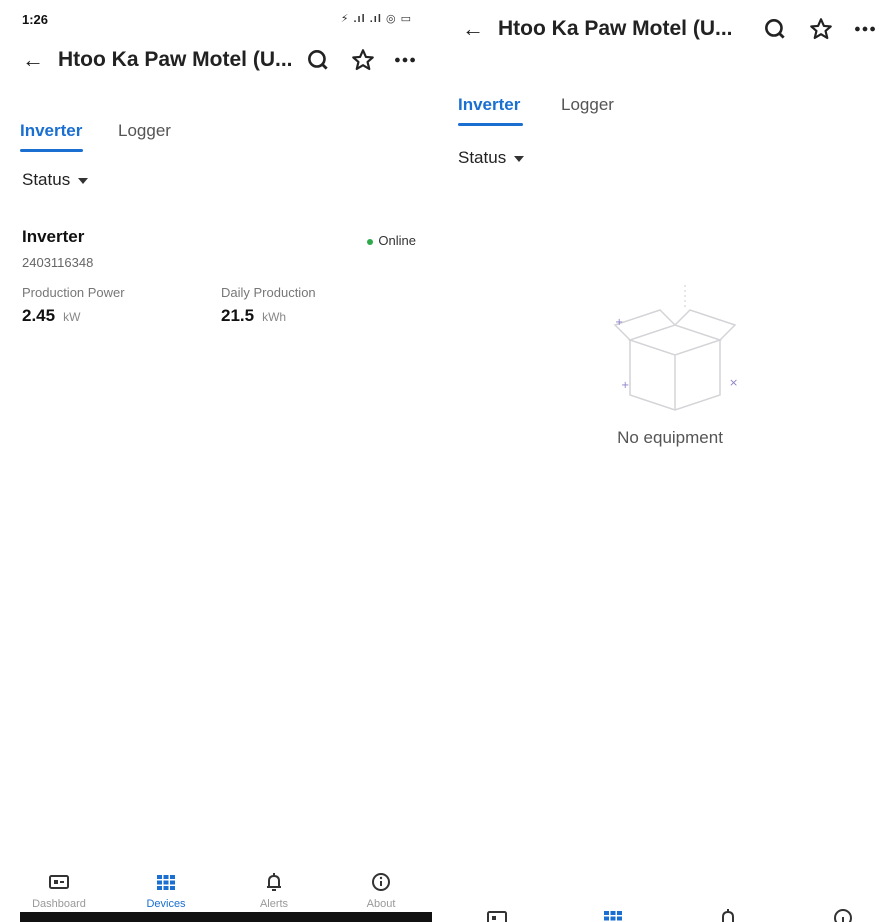 The width and height of the screenshot is (892, 922). What do you see at coordinates (59, 904) in the screenshot?
I see `nav-label: Dashboard` at bounding box center [59, 904].